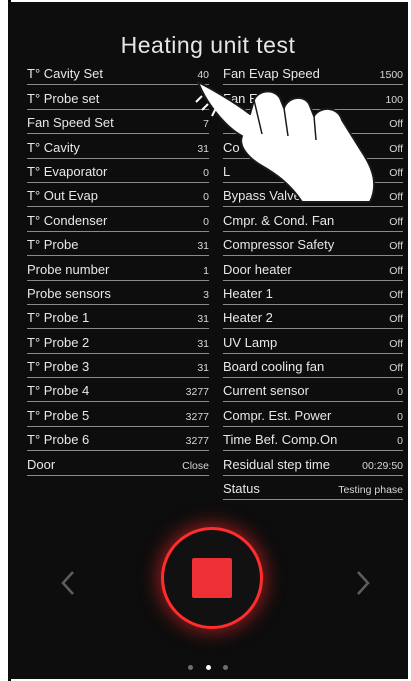 The width and height of the screenshot is (411, 681). I want to click on reading-row: Compr. Est. Power 0, so click(313, 414).